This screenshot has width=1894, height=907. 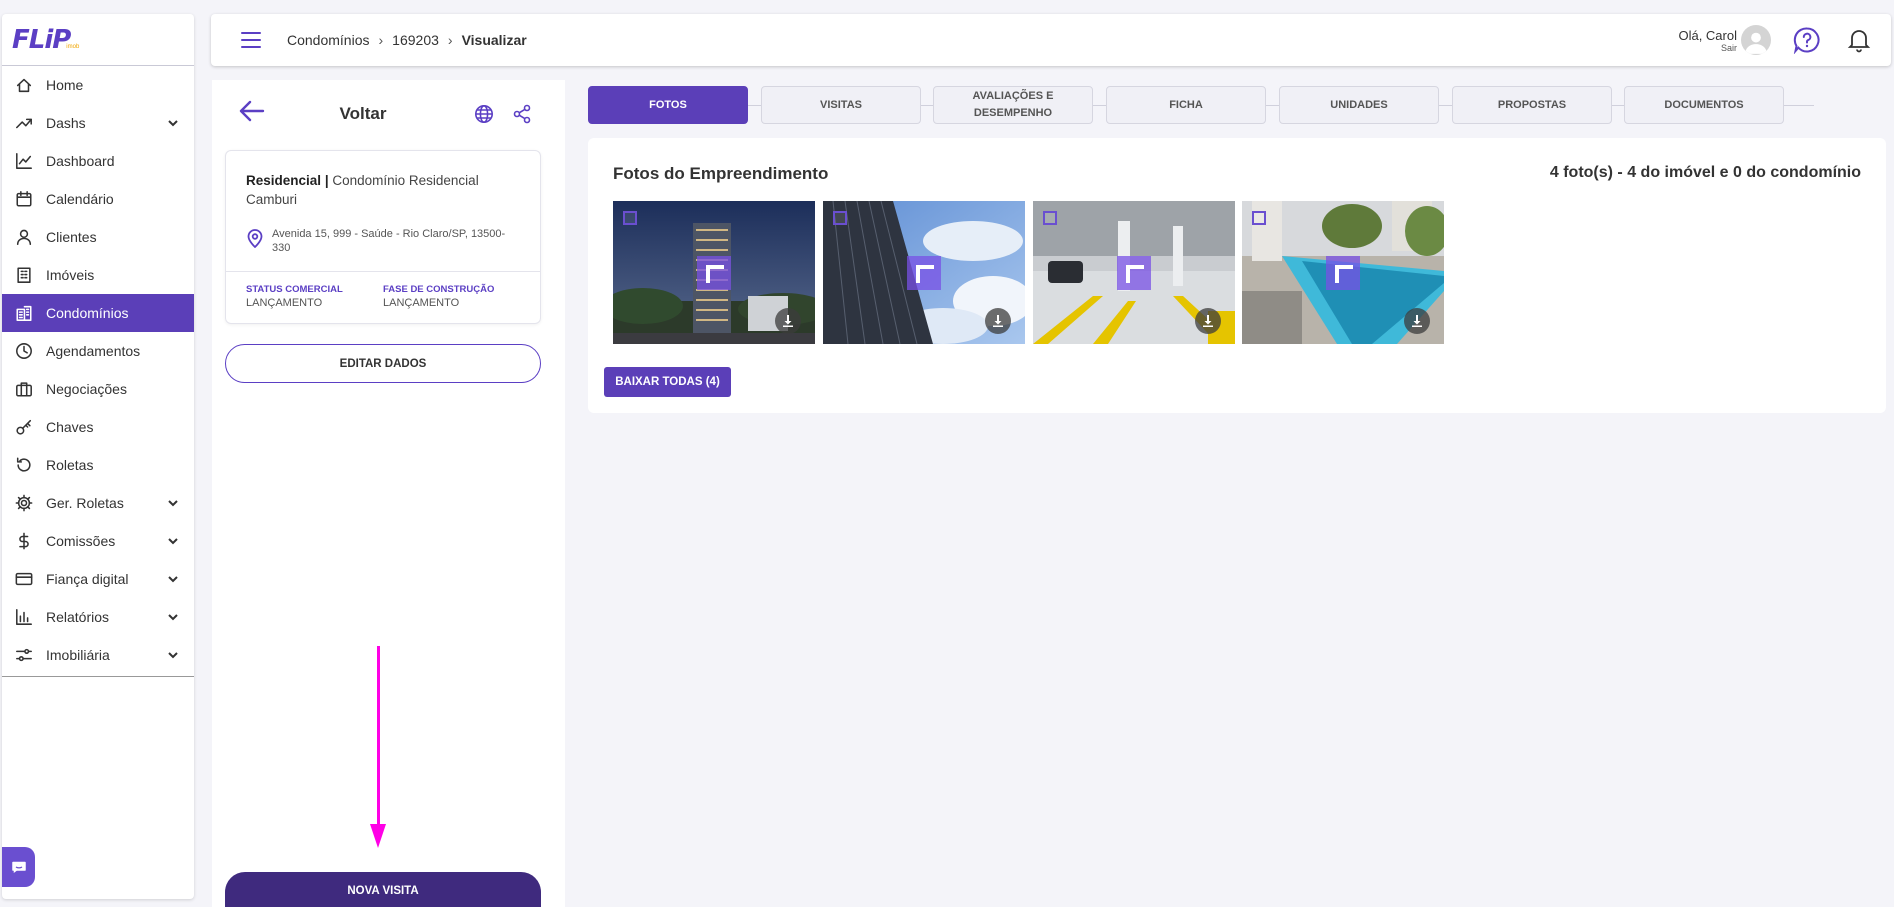 I want to click on edit-data-button: EDITAR DADOS, so click(x=383, y=363).